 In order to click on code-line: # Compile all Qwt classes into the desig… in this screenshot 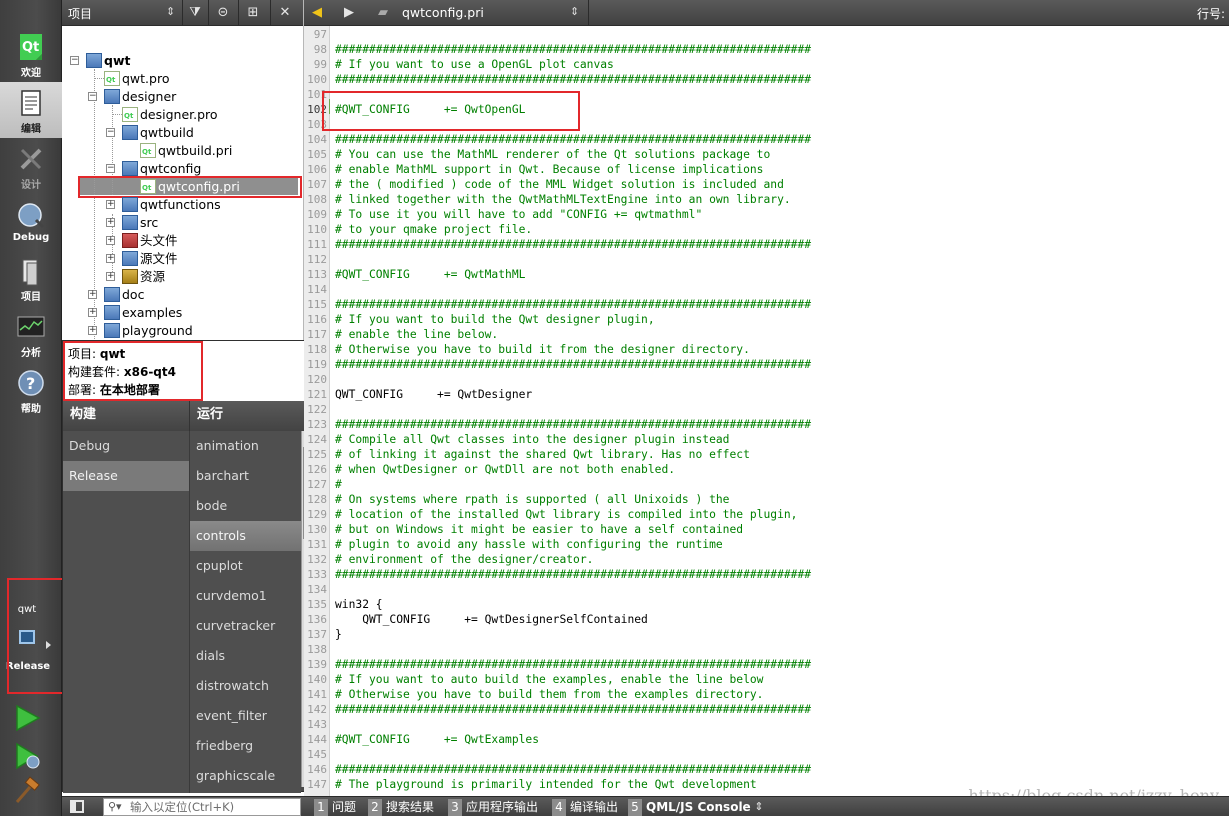, I will do `click(532, 439)`.